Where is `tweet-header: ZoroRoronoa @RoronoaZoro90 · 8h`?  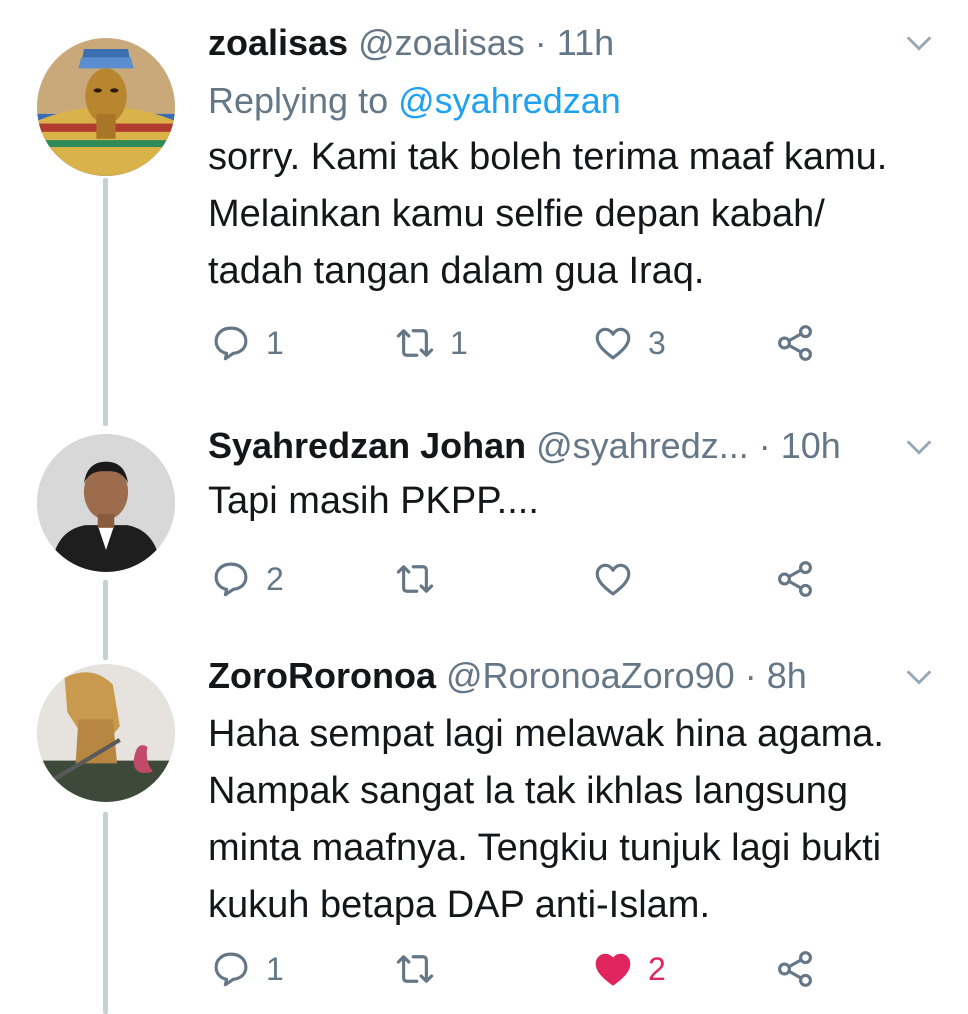 tweet-header: ZoroRoronoa @RoronoaZoro90 · 8h is located at coordinates (507, 676).